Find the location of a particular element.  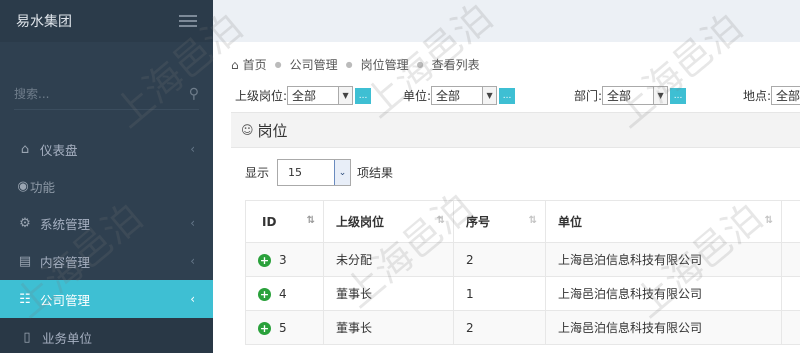

length-prefix: 显示 is located at coordinates (257, 173).